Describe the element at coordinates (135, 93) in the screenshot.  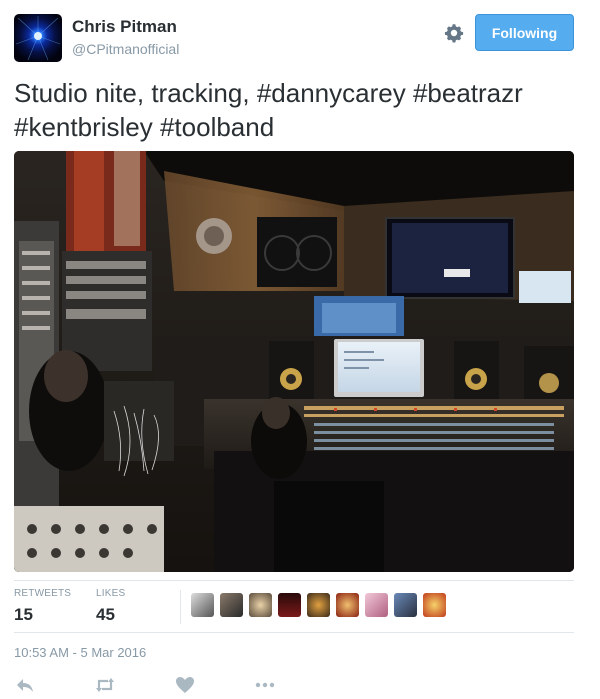
I see `tweet-body-text: Studio nite, tracking,` at that location.